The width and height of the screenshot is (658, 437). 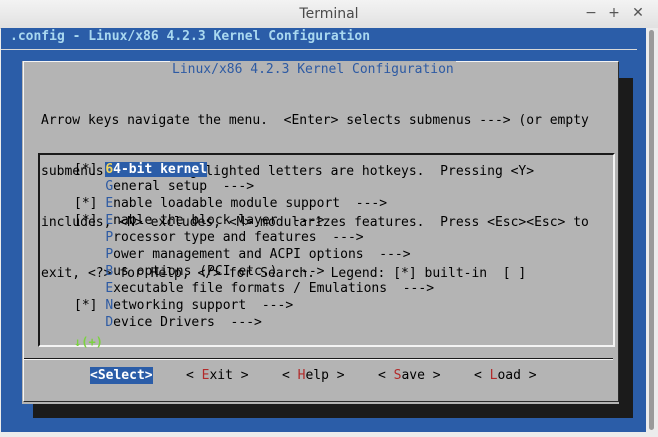 I want to click on more-items-indicator: ↓(+), so click(x=88, y=342).